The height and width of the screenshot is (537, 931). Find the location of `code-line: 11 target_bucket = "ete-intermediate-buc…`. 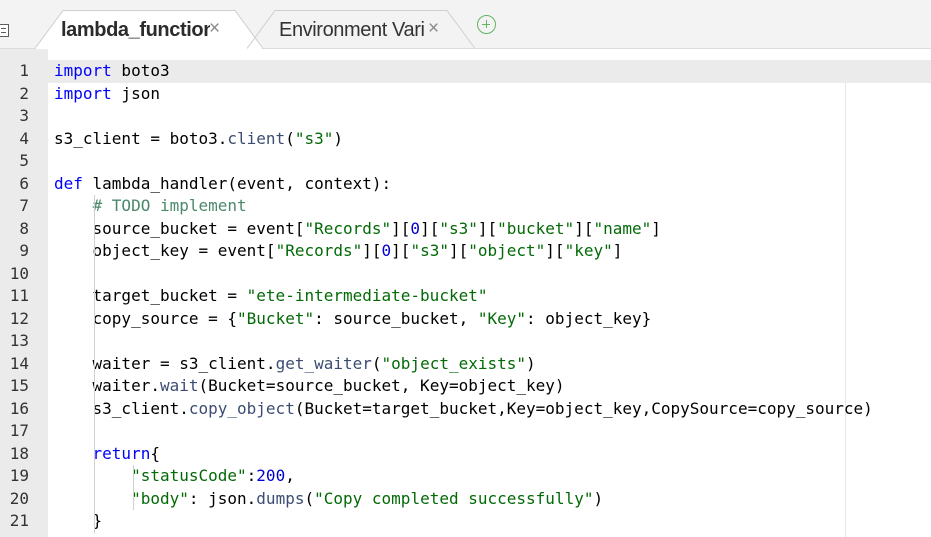

code-line: 11 target_bucket = "ete-intermediate-buc… is located at coordinates (465, 296).